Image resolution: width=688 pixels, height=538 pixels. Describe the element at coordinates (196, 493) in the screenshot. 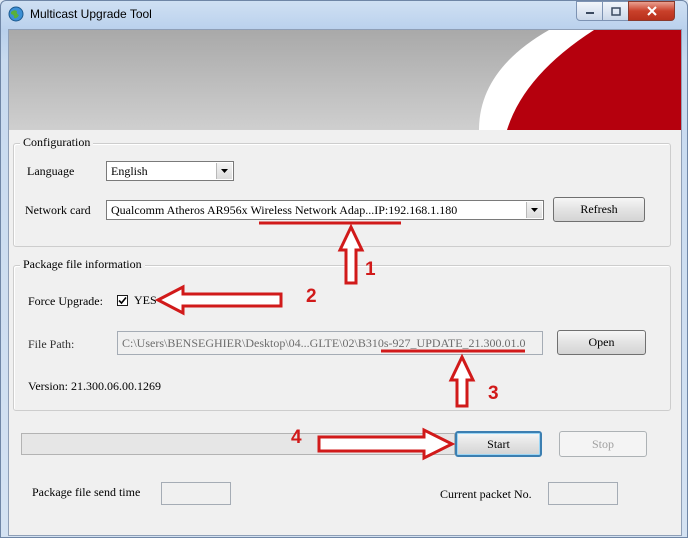

I see `send-time-field` at that location.